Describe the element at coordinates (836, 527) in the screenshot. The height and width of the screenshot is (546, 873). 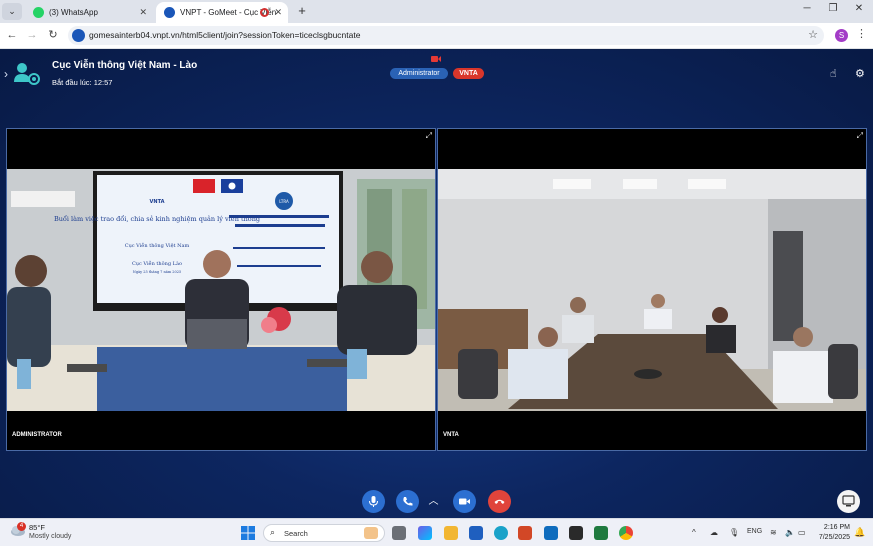
I see `clock-time: 2:16 PM` at that location.